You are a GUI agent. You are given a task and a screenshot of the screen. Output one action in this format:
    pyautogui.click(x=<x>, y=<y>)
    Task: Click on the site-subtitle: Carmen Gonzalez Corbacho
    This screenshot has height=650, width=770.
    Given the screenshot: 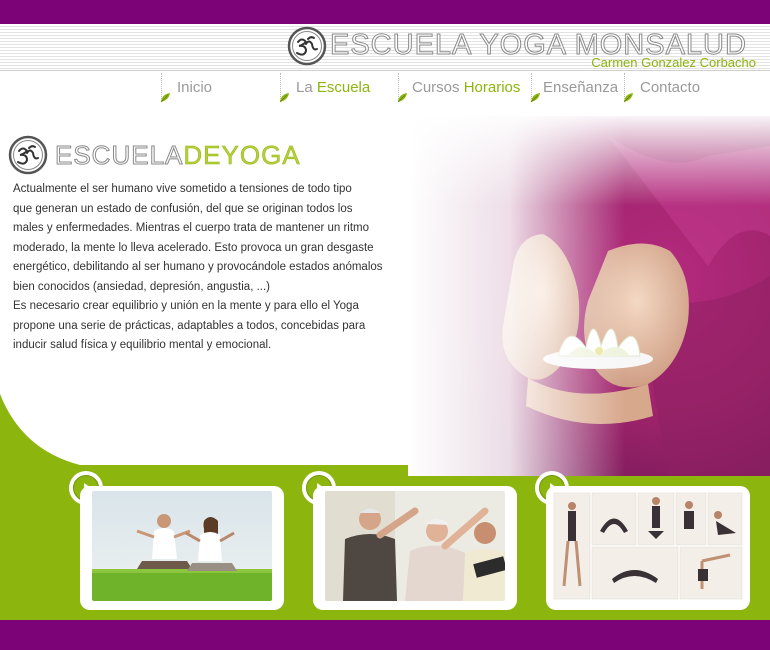 What is the action you would take?
    pyautogui.click(x=673, y=62)
    